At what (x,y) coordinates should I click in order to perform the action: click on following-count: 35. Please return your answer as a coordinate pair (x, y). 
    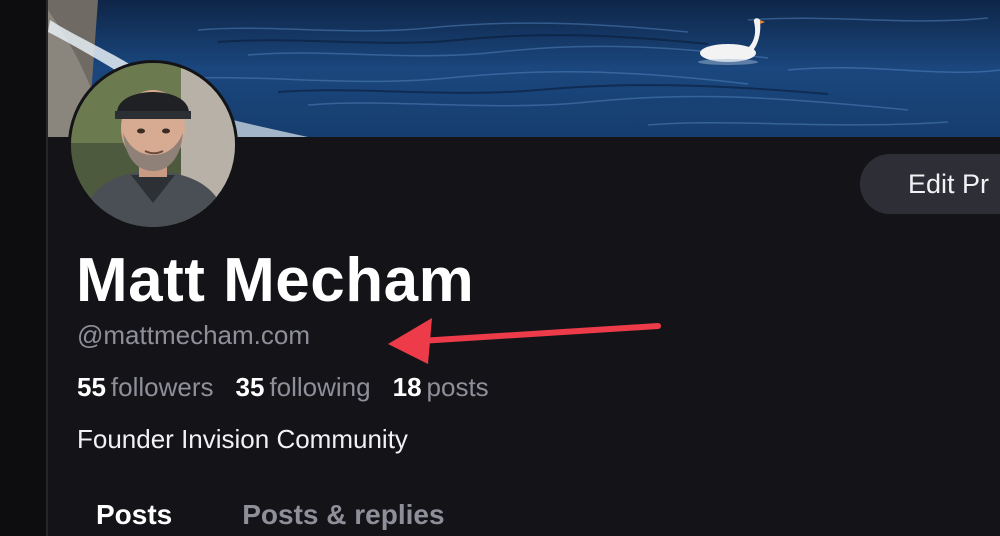
    Looking at the image, I should click on (250, 387).